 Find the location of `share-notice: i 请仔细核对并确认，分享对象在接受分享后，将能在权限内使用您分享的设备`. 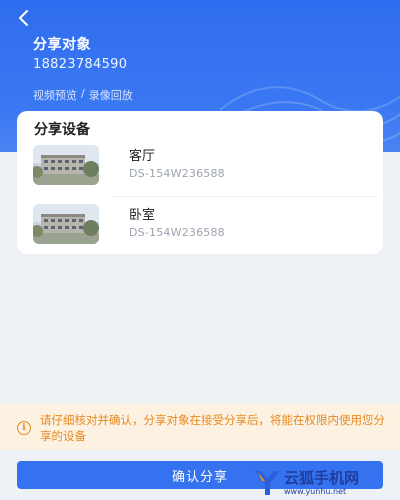

share-notice: i 请仔细核对并确认，分享对象在接受分享后，将能在权限内使用您分享的设备 is located at coordinates (200, 427).